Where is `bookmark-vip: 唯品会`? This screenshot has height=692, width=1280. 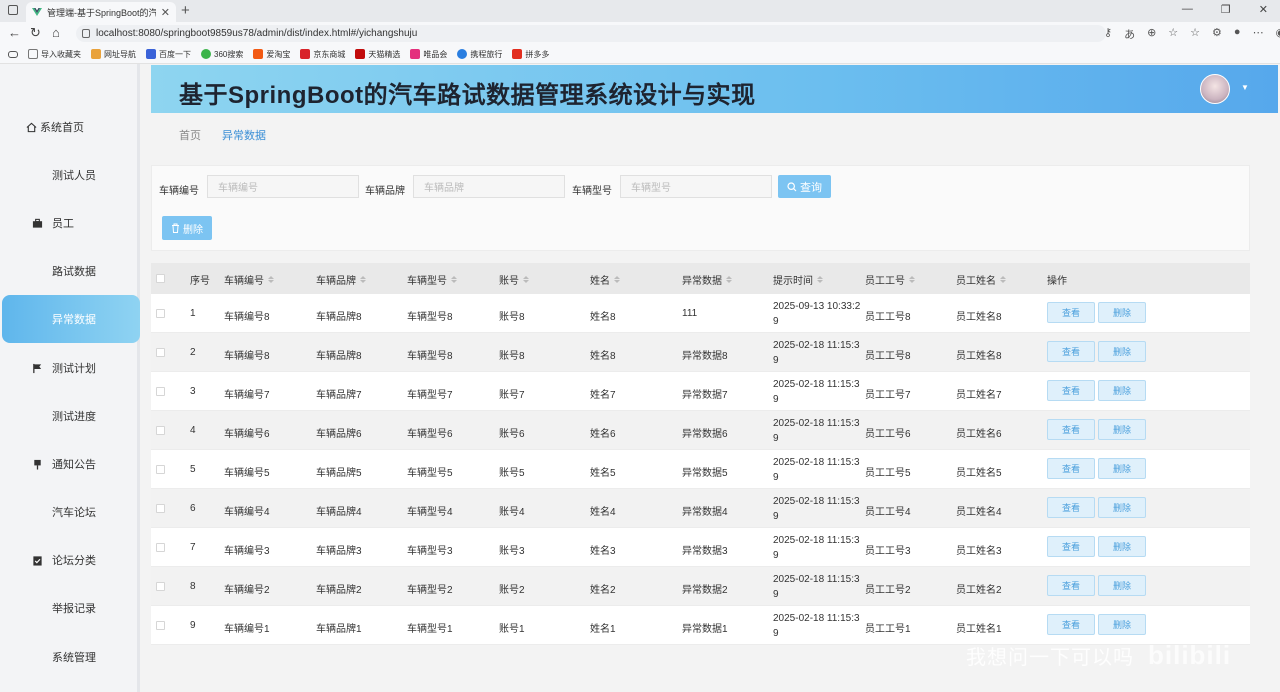 bookmark-vip: 唯品会 is located at coordinates (428, 54).